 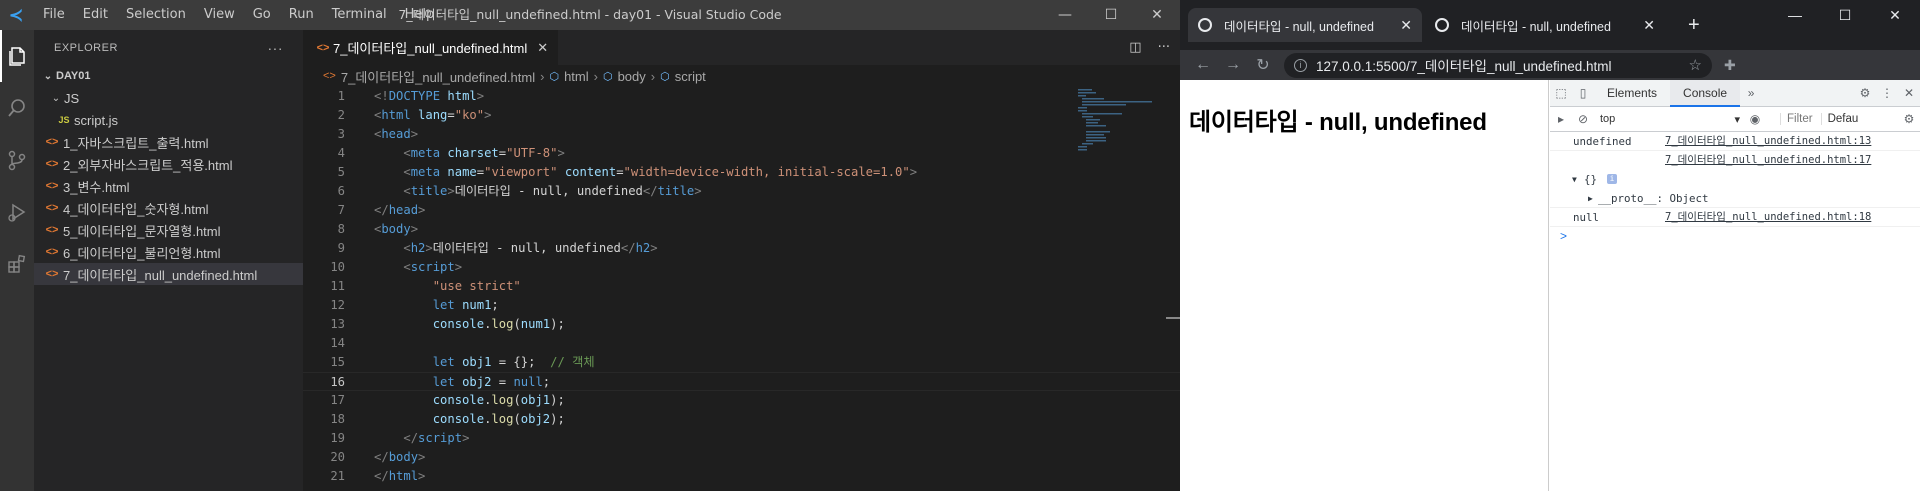 I want to click on extensions-puzzle-icon: ✚, so click(x=1730, y=65).